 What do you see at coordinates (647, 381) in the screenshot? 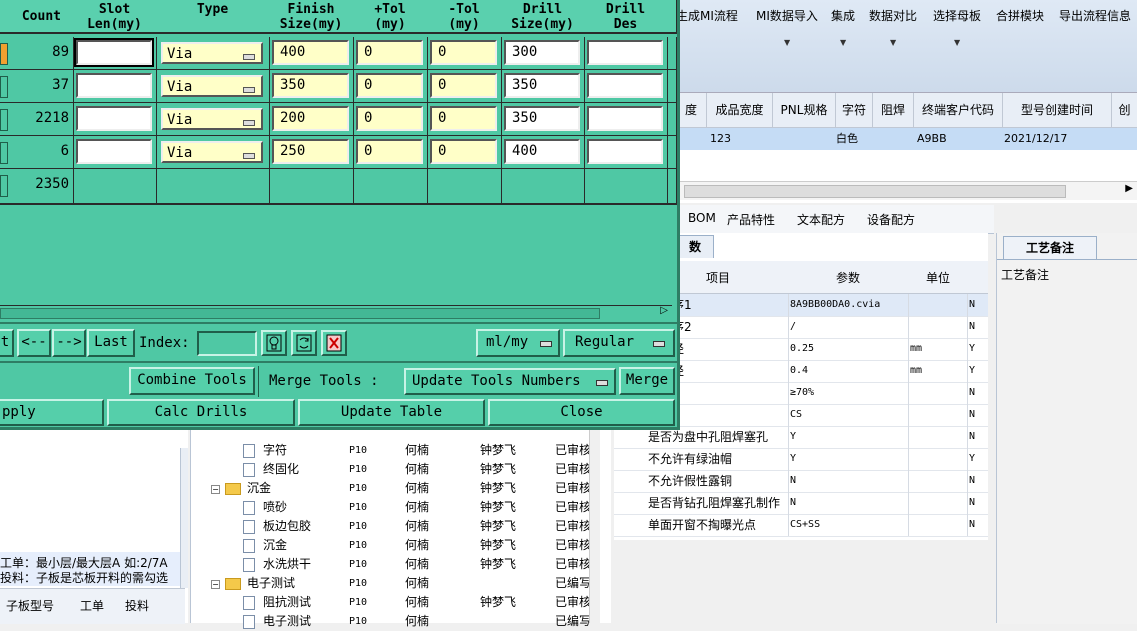
I see `merge-button: Merge` at bounding box center [647, 381].